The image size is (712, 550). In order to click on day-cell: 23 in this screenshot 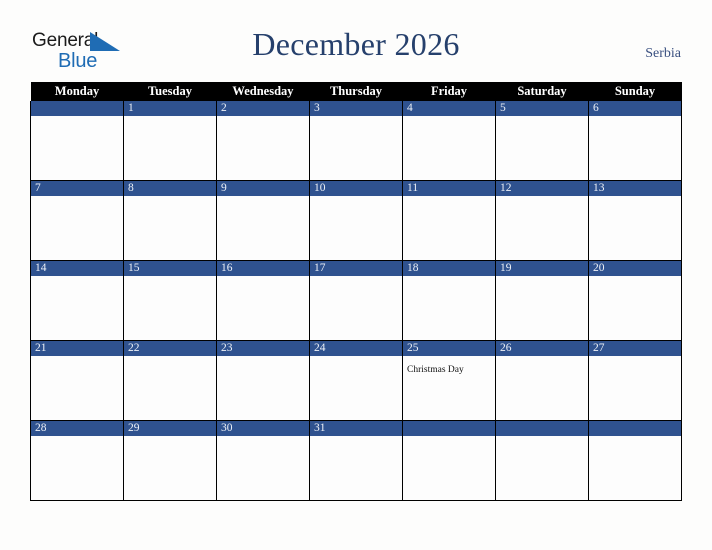, I will do `click(263, 380)`.